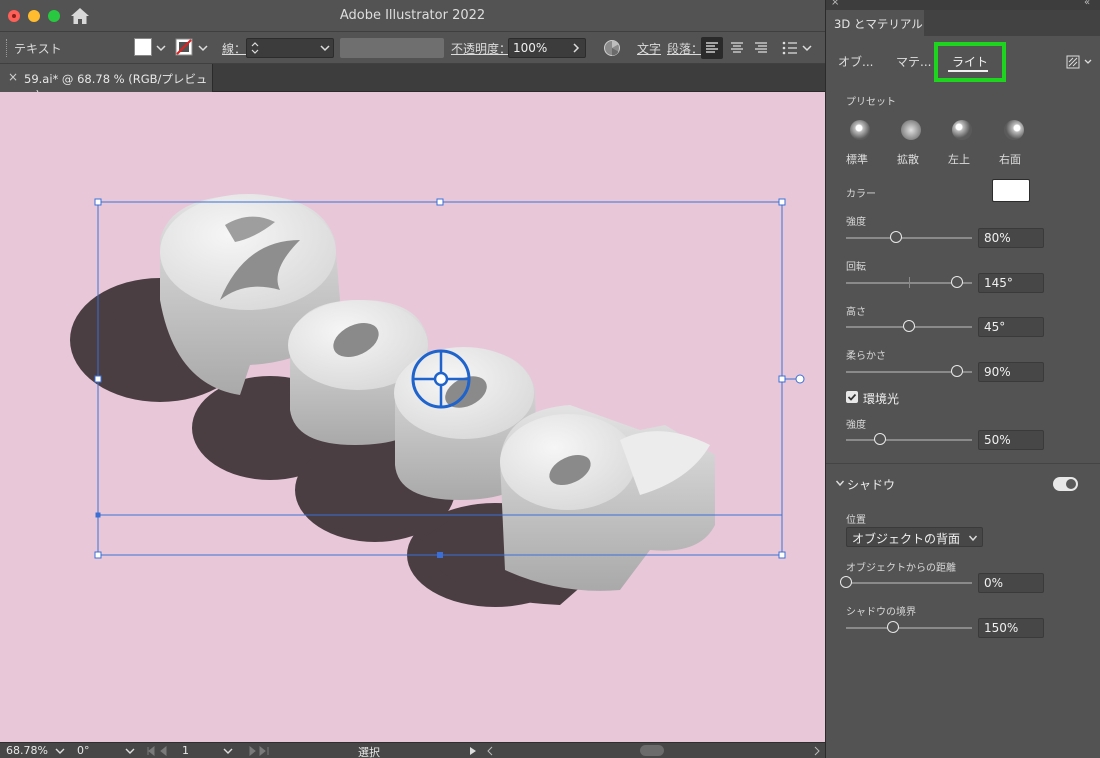  I want to click on height-label: 高さ, so click(856, 312).